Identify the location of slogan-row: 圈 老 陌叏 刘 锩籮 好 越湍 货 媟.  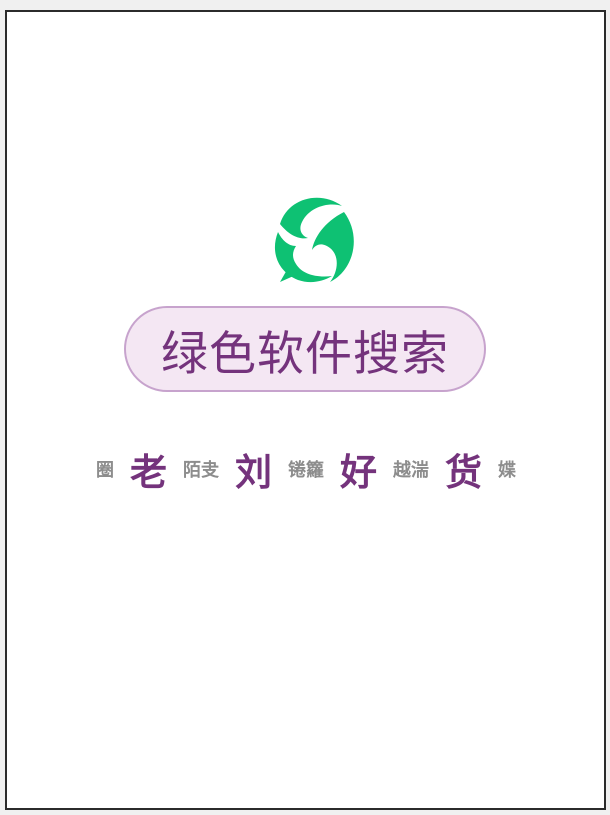
(306, 469).